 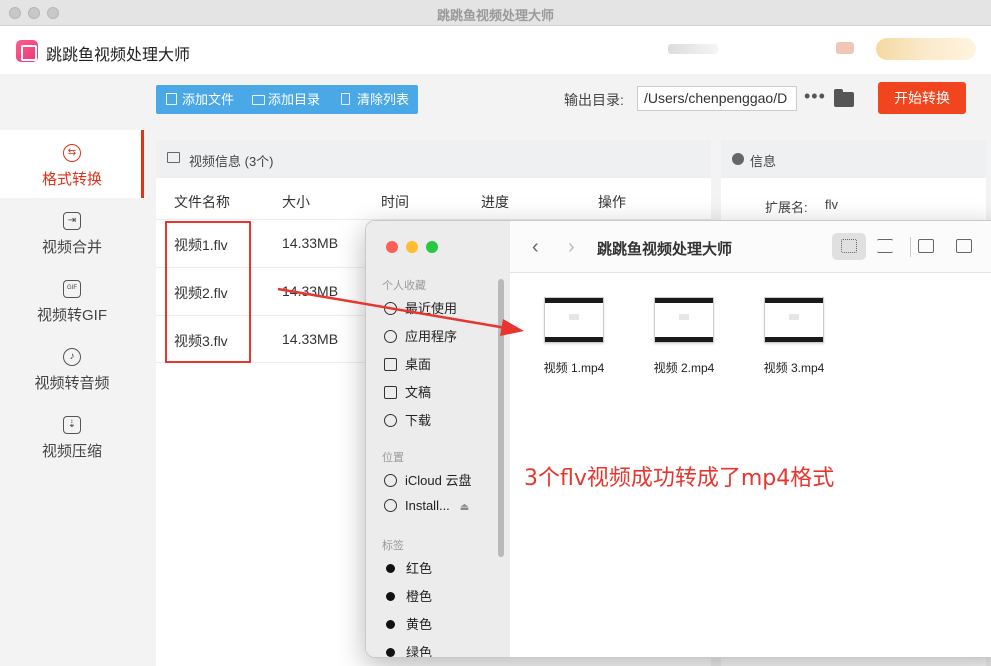 I want to click on annotation-arrow, so click(x=400, y=311).